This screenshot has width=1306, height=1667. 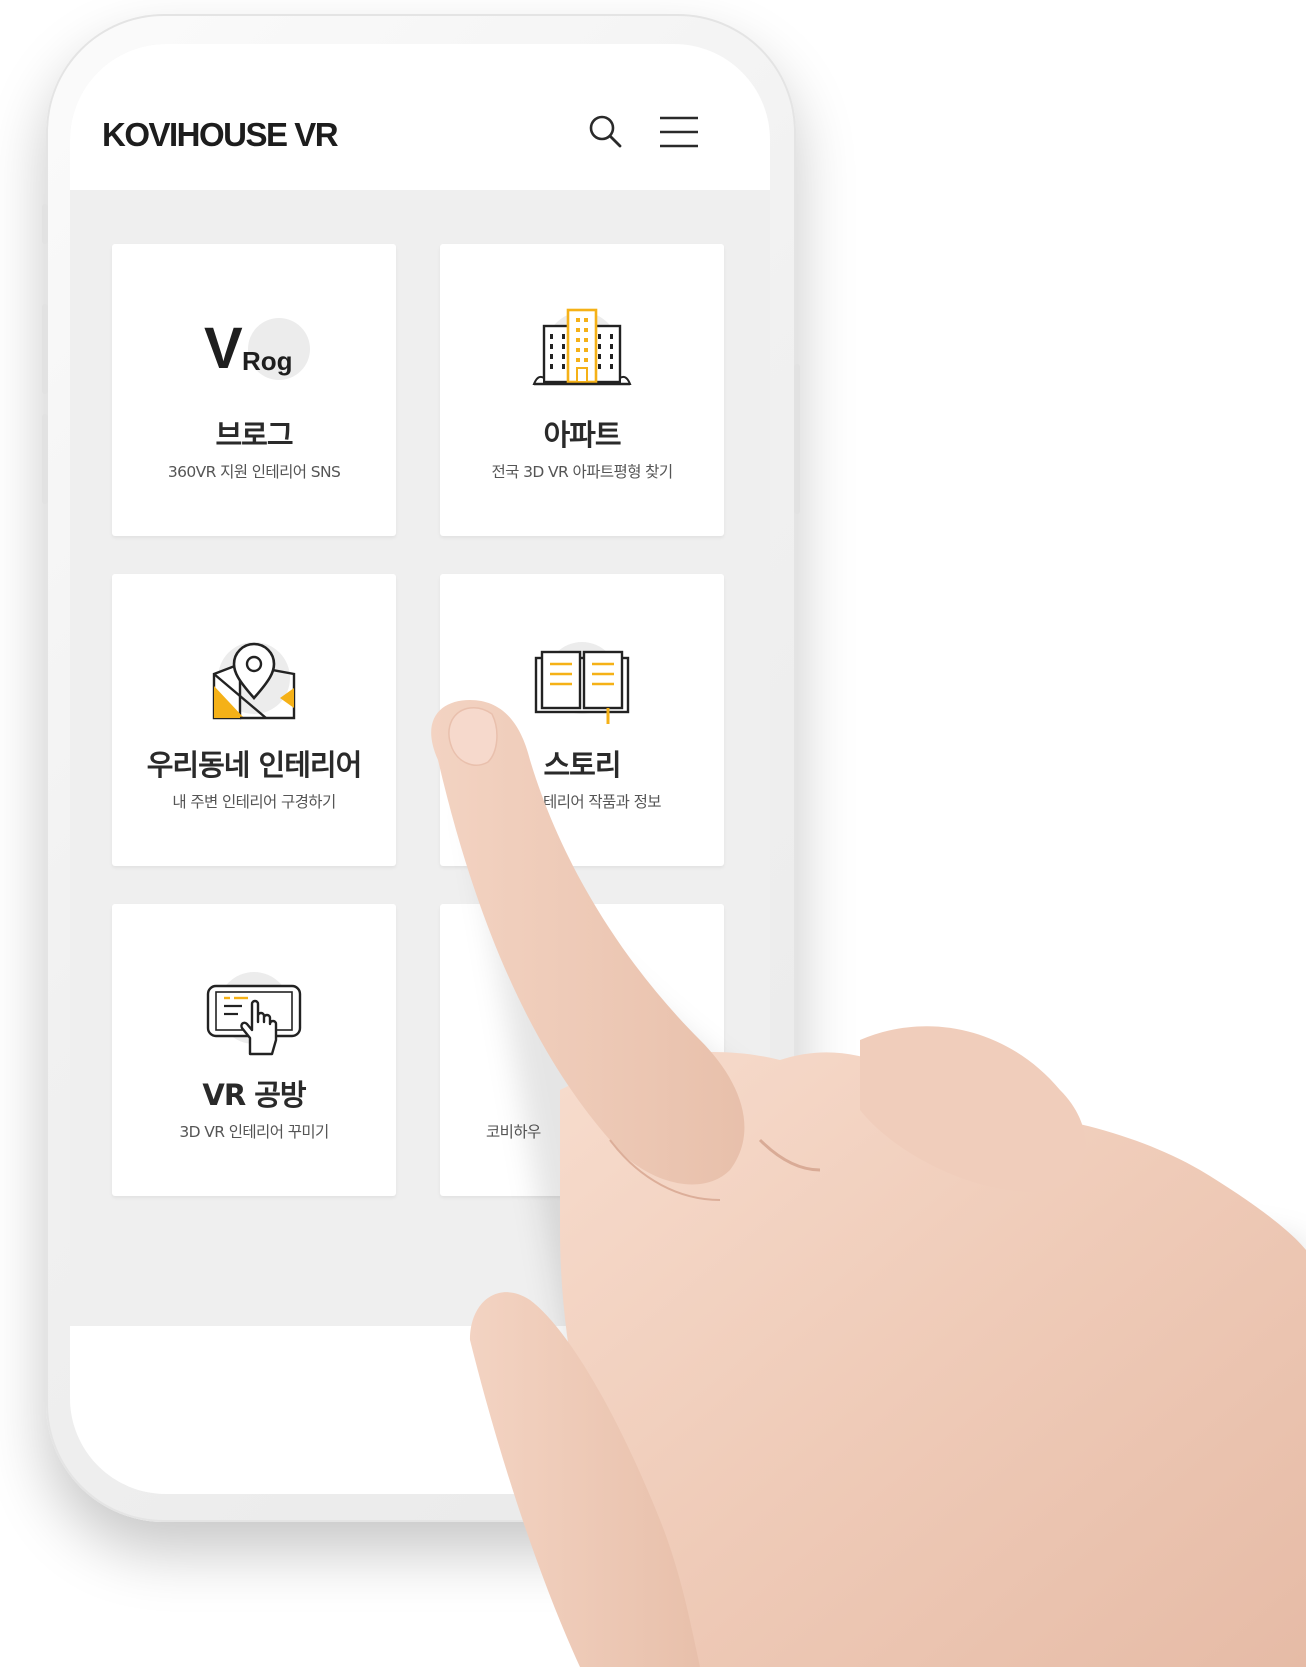 I want to click on card-subtitle: 코비하우, so click(x=513, y=1132).